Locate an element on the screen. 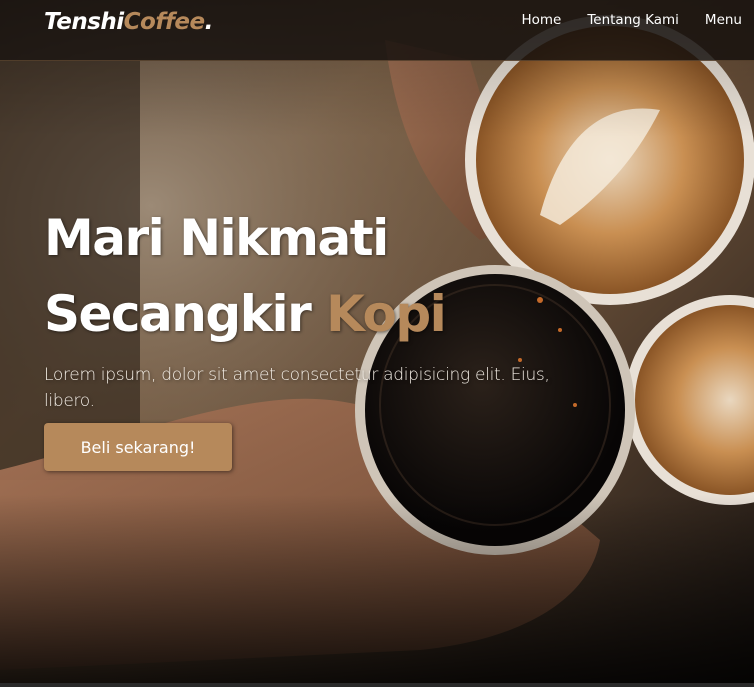 Image resolution: width=754 pixels, height=687 pixels. headline-line-1: Mari Nikmati is located at coordinates (216, 238).